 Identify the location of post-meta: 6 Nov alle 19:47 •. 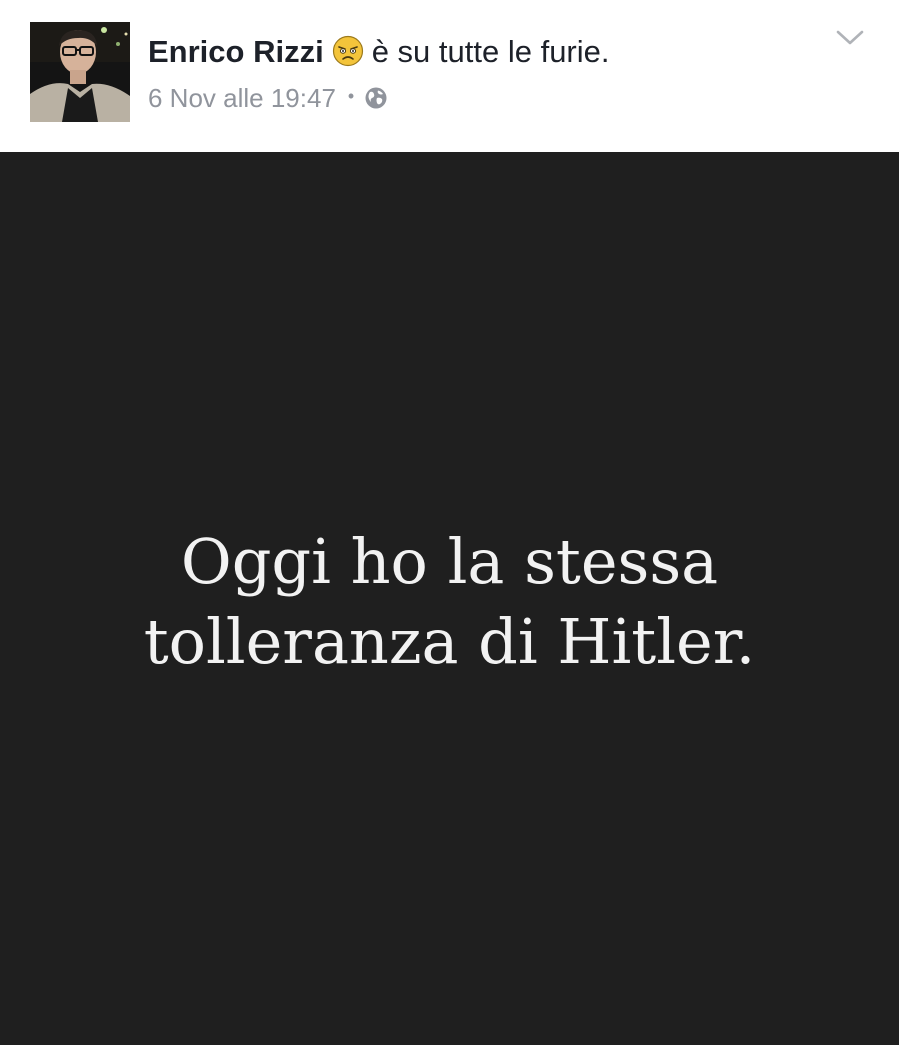
(268, 98).